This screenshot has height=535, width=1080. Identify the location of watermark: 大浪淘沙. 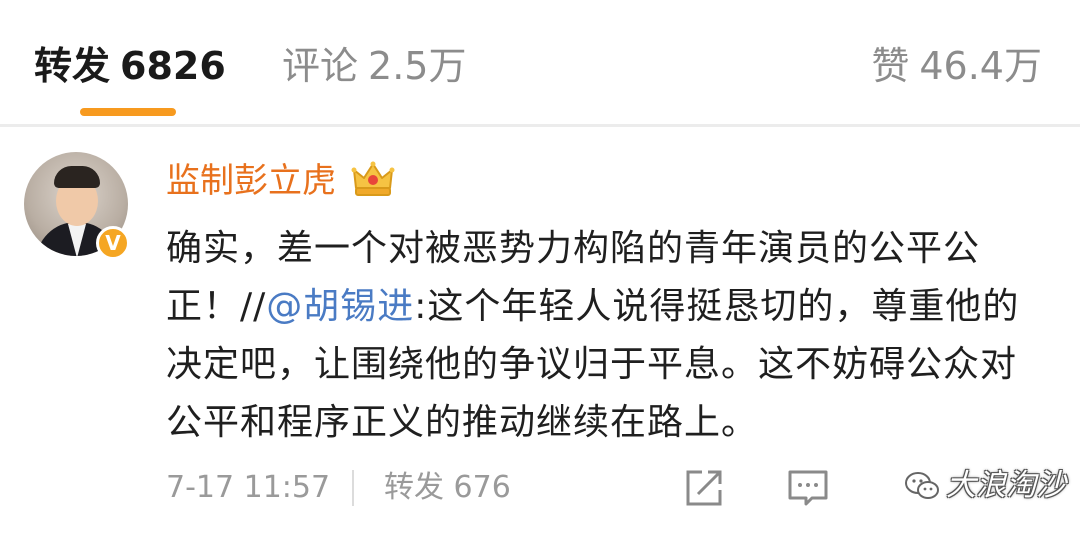
(985, 486).